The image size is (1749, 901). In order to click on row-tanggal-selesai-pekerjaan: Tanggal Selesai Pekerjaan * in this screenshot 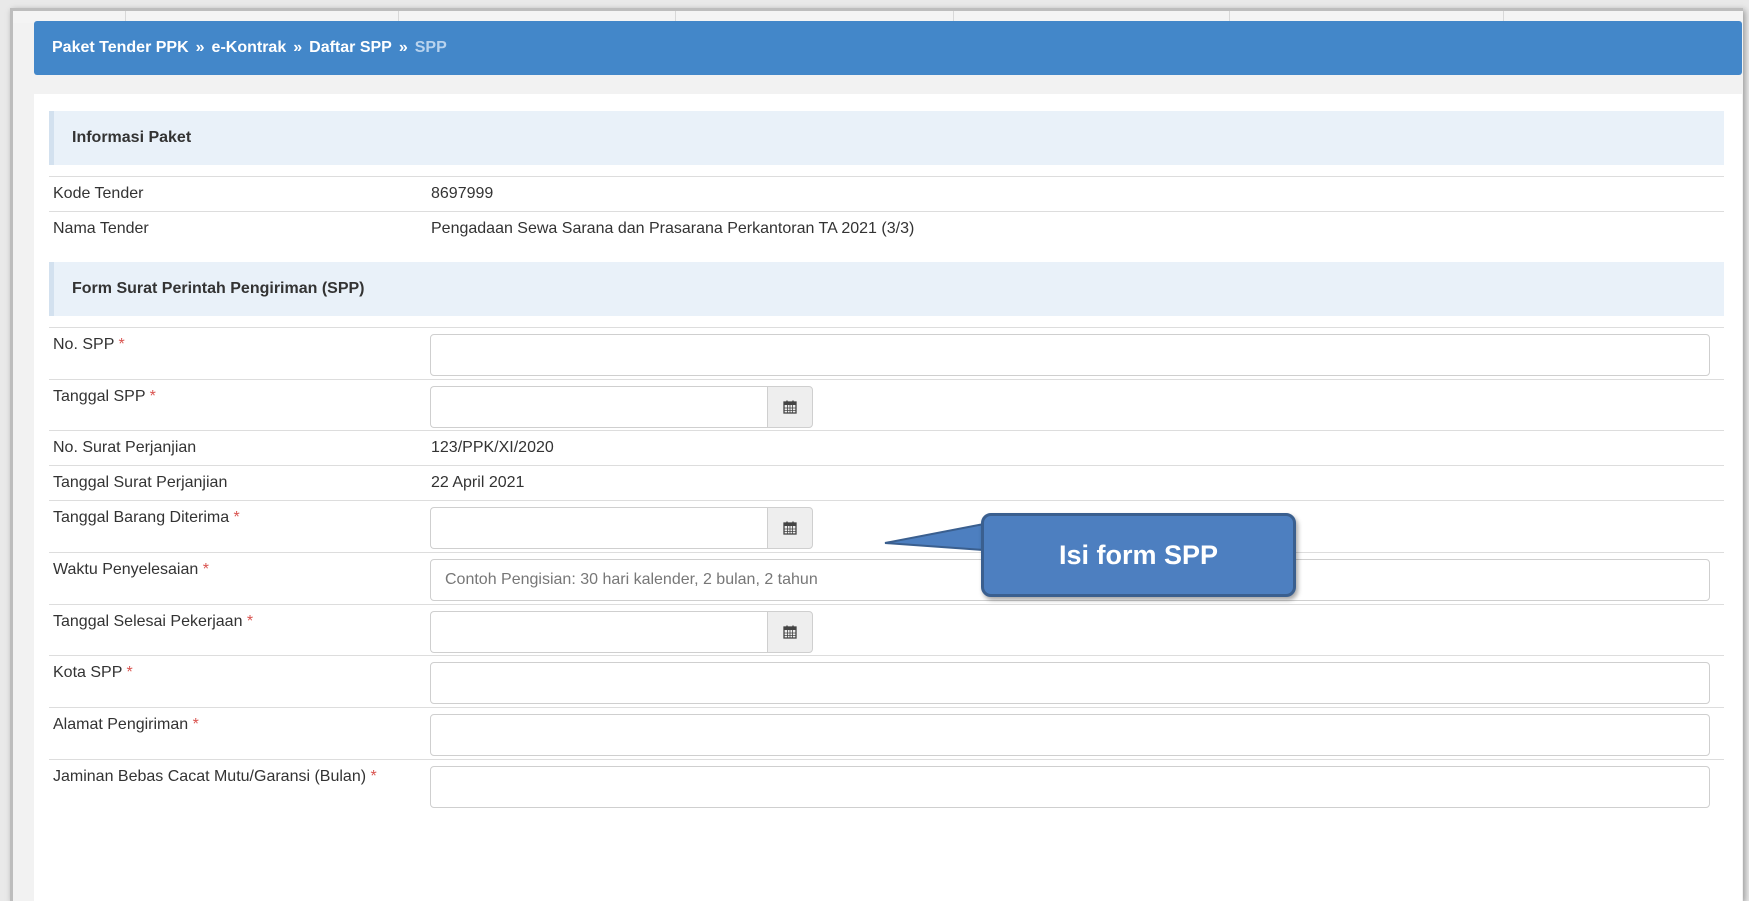, I will do `click(886, 629)`.